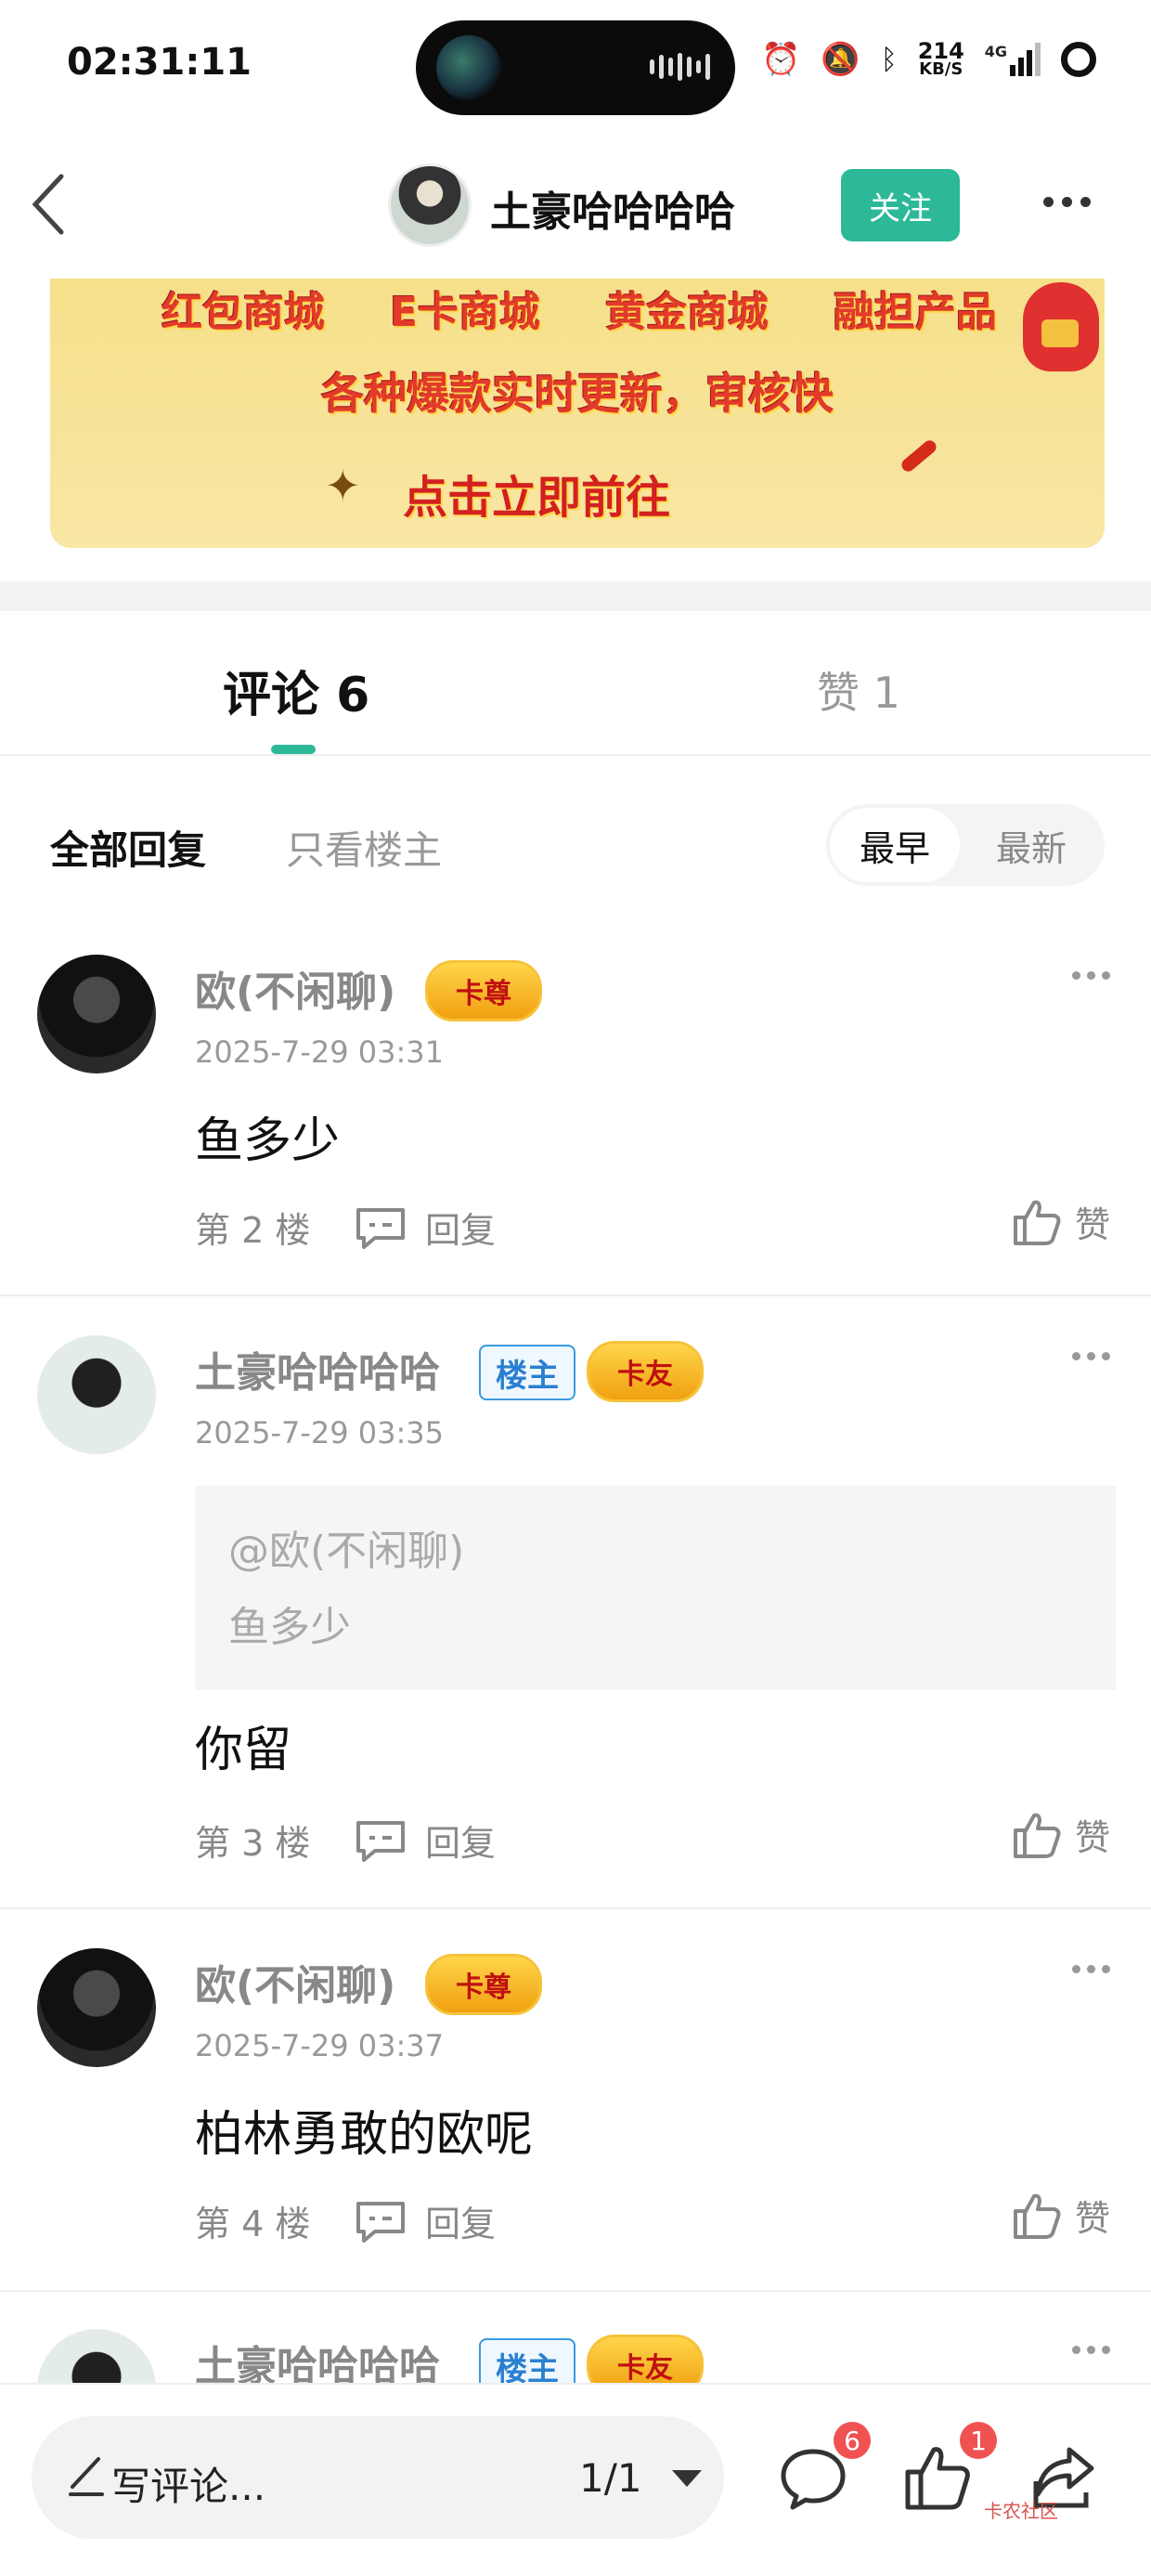 This screenshot has width=1151, height=2576. I want to click on tab-likes: 赞 1, so click(858, 690).